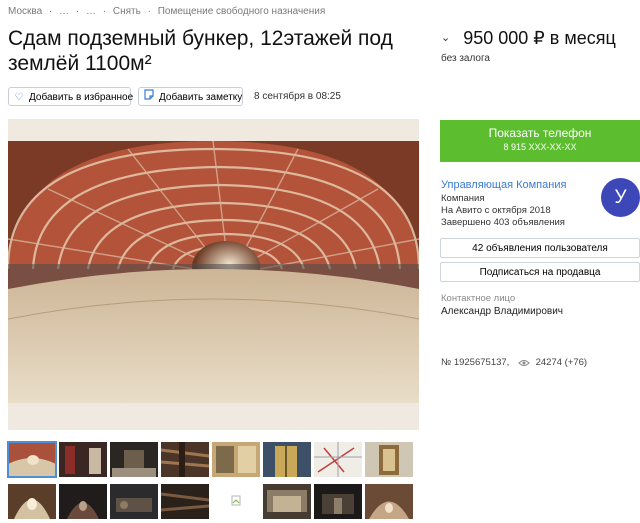  I want to click on subscribe-seller-button: Подписаться на продавца, so click(540, 272).